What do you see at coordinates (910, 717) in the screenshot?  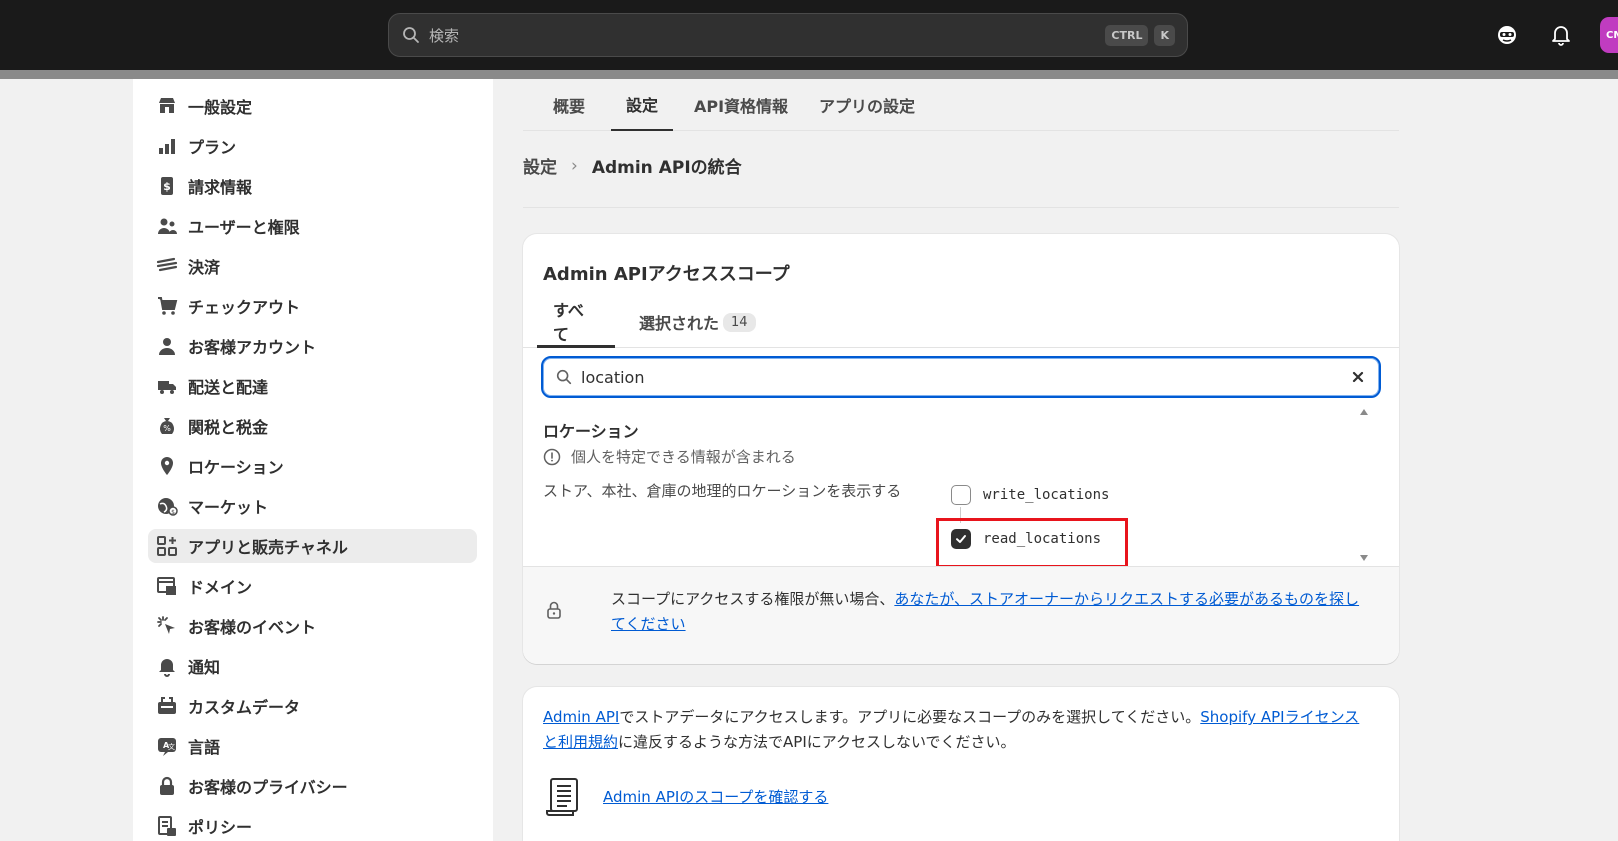 I see `info-text-1: でストアデータにアクセスします。アプリに必要なスコープのみを選択してください。` at bounding box center [910, 717].